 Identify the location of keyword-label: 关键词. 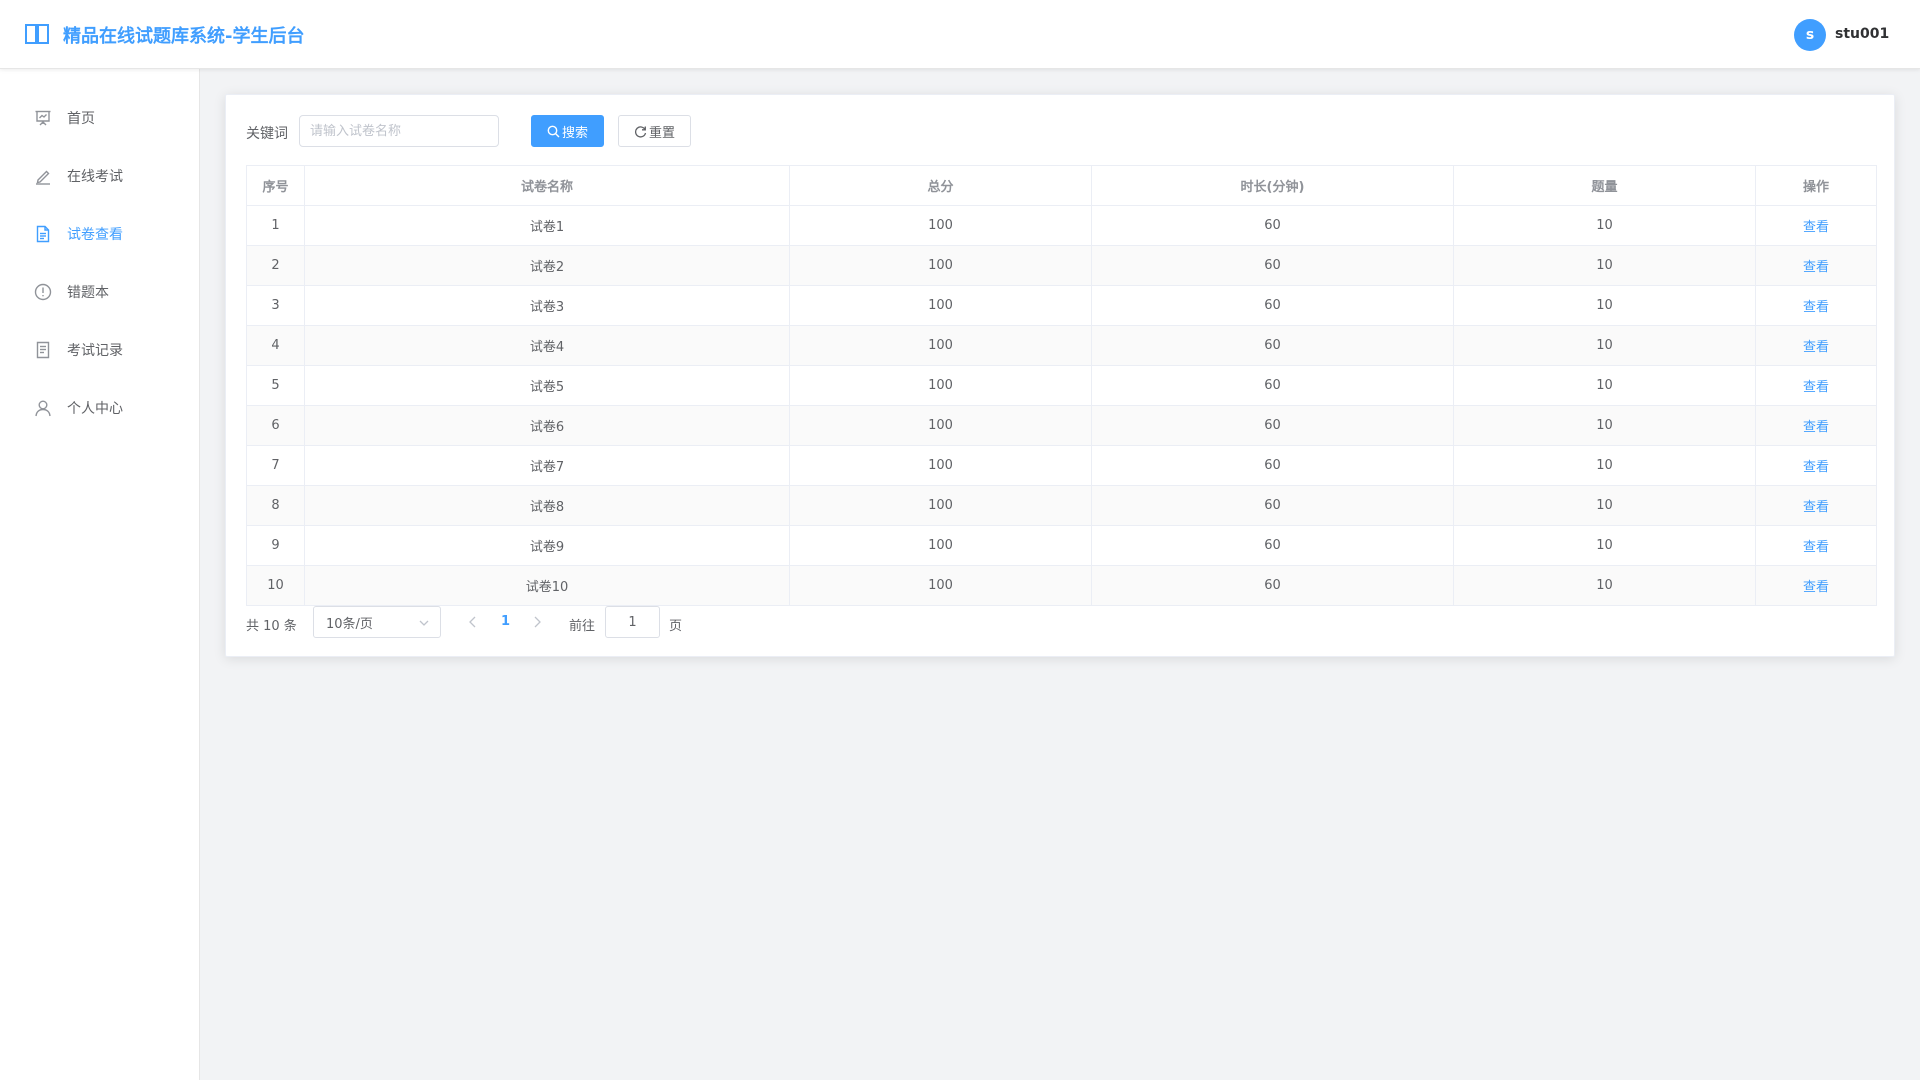
(267, 134).